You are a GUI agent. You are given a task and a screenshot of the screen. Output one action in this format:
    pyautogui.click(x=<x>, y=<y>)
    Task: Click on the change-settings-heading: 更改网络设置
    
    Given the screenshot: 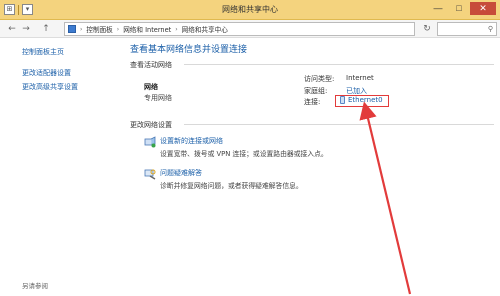 What is the action you would take?
    pyautogui.click(x=151, y=125)
    